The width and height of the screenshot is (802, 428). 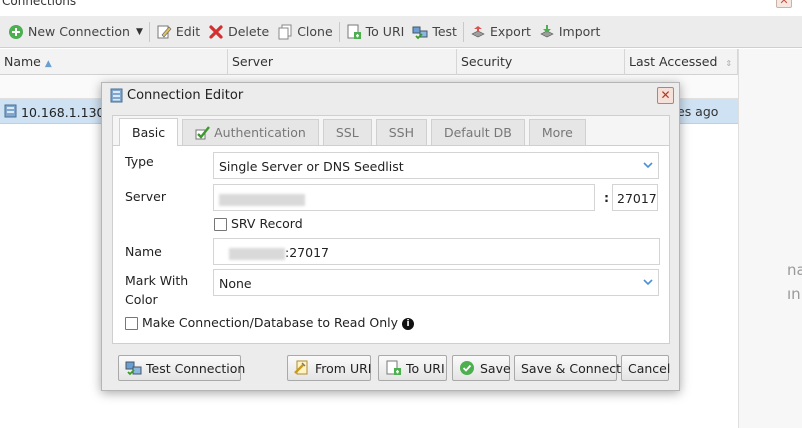 What do you see at coordinates (79, 31) in the screenshot?
I see `new-connection-label: New Connection` at bounding box center [79, 31].